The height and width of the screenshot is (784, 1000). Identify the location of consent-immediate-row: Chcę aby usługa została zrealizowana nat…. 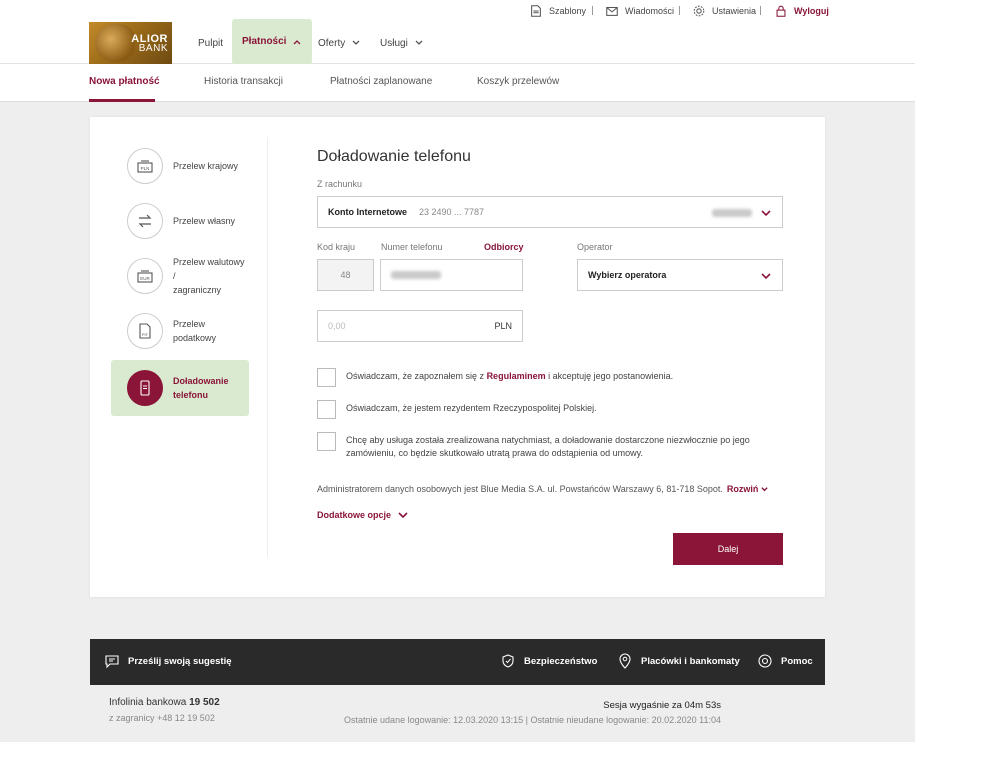
(547, 446).